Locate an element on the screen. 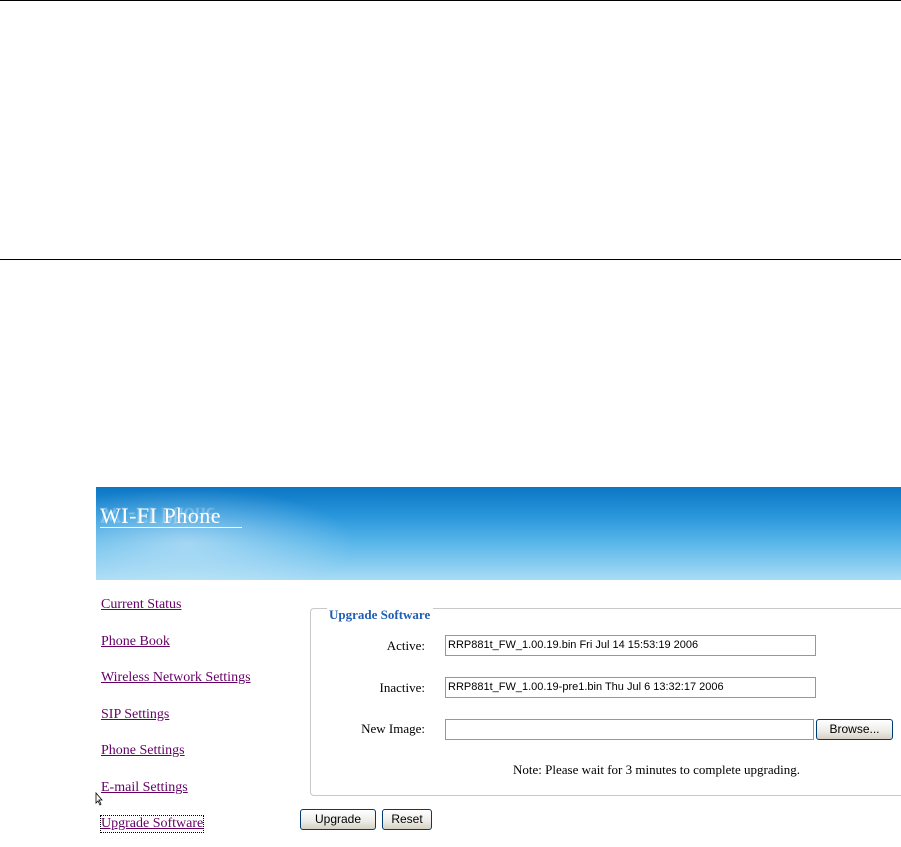 The height and width of the screenshot is (847, 901). nav-link-phone-book: Phone Book is located at coordinates (135, 642).